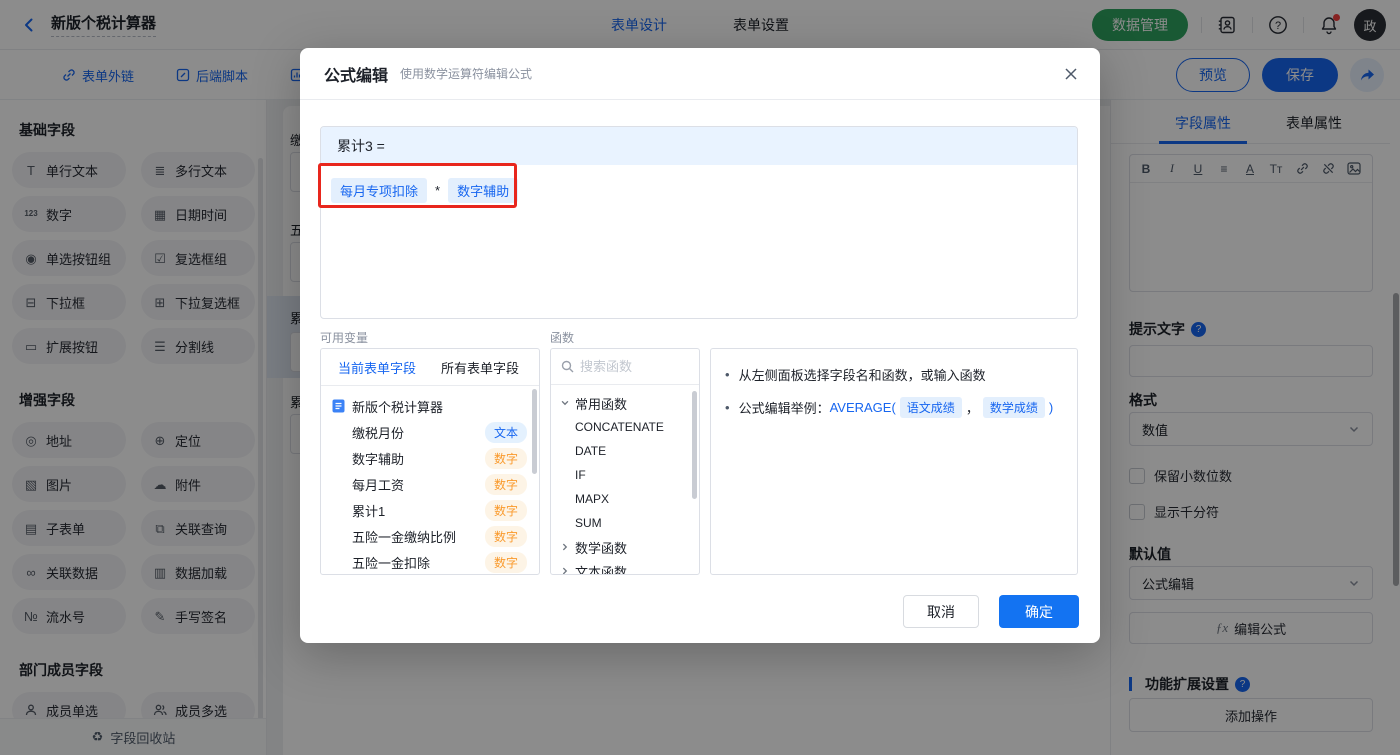  What do you see at coordinates (378, 485) in the screenshot?
I see `variable-name: 每月工资` at bounding box center [378, 485].